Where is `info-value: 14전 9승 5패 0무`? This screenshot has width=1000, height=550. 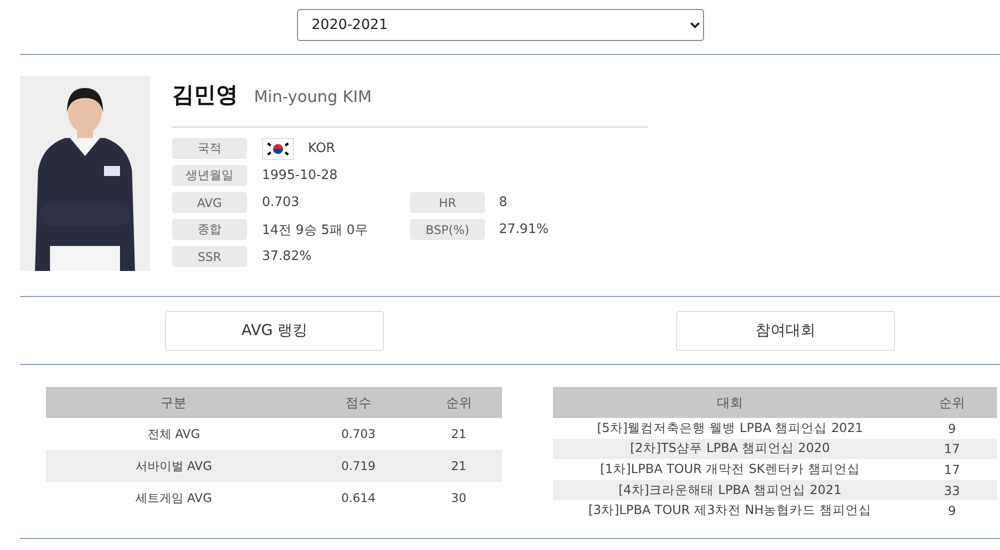 info-value: 14전 9승 5패 0무 is located at coordinates (315, 230).